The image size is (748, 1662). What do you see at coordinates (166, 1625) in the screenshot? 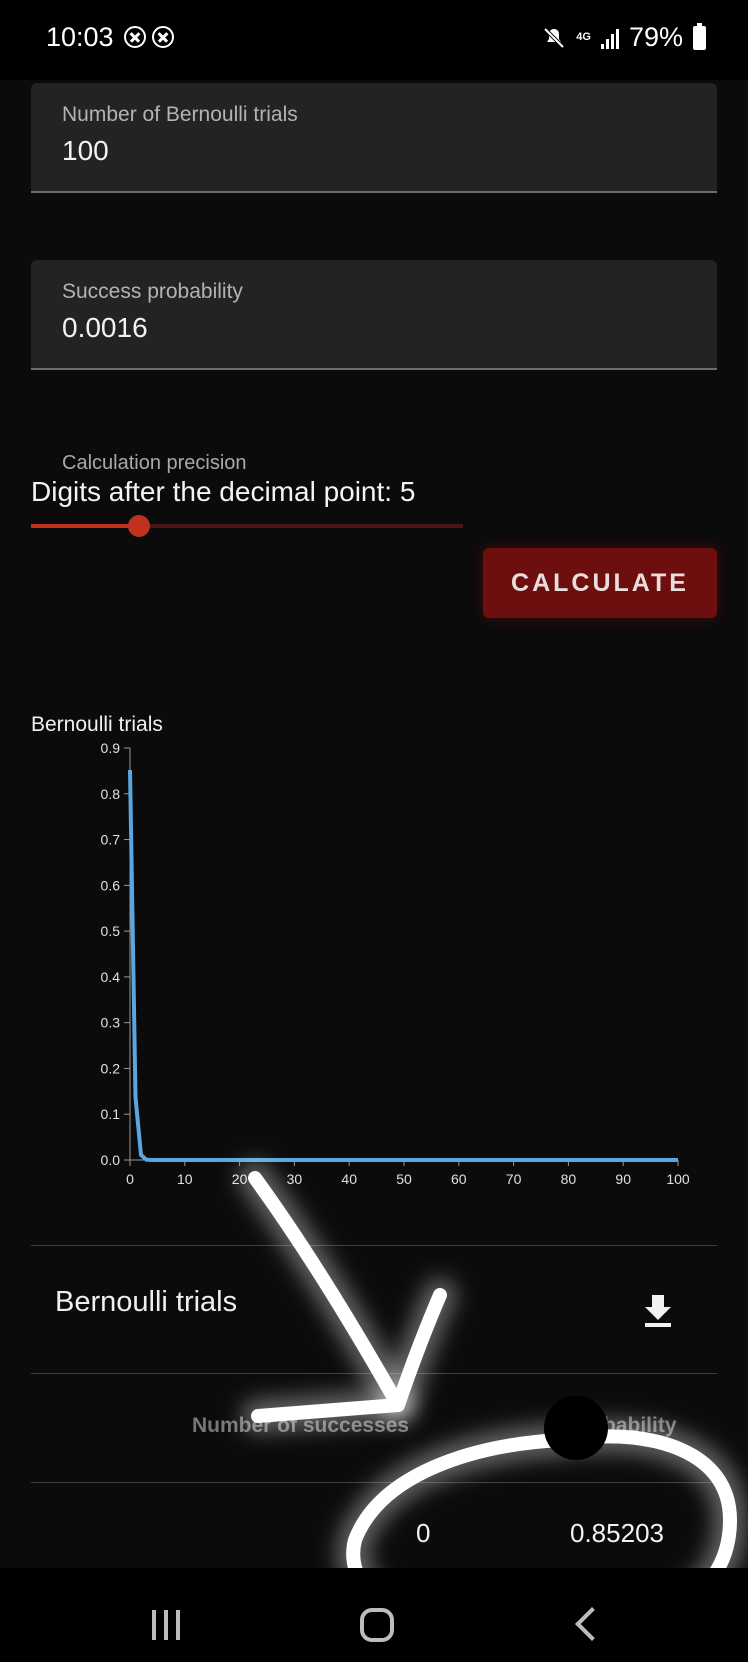
I see `recents-button` at bounding box center [166, 1625].